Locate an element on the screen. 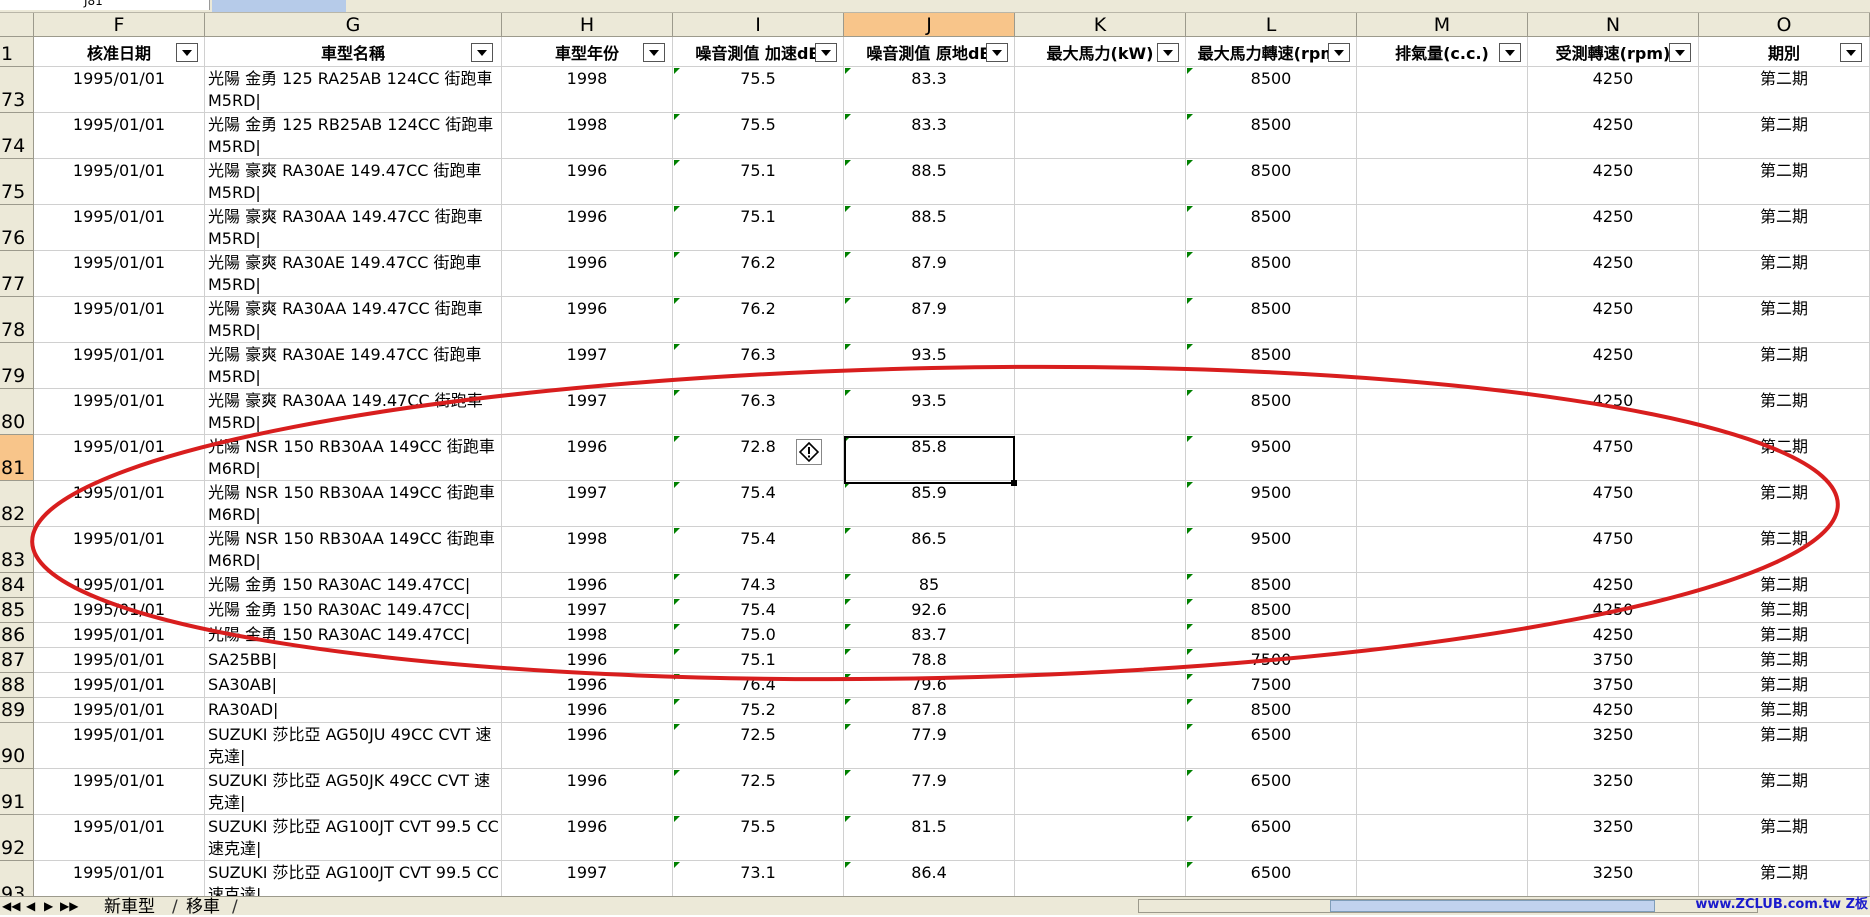  row-header-80: 80 is located at coordinates (17, 412).